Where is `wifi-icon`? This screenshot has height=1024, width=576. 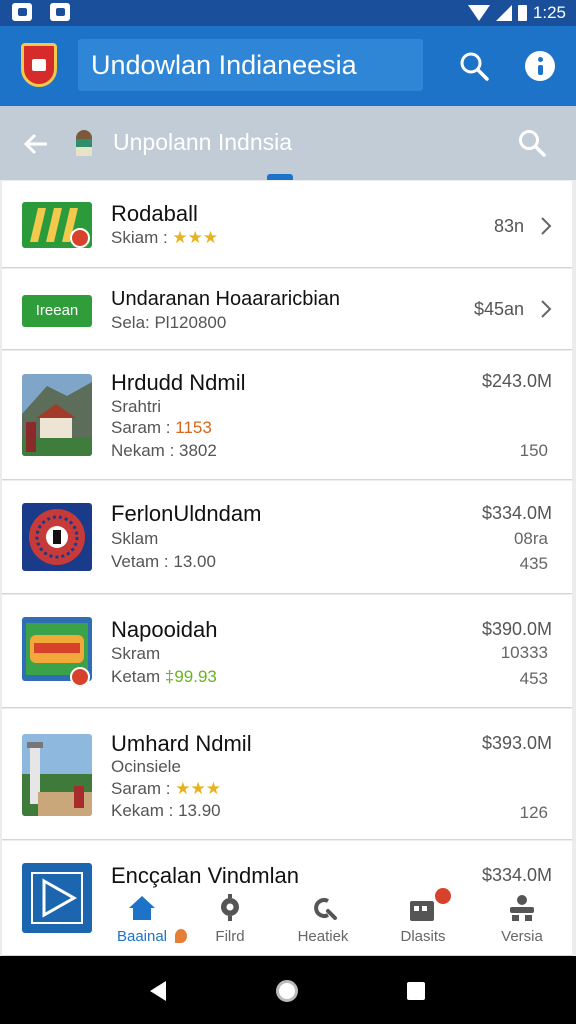
wifi-icon is located at coordinates (478, 13).